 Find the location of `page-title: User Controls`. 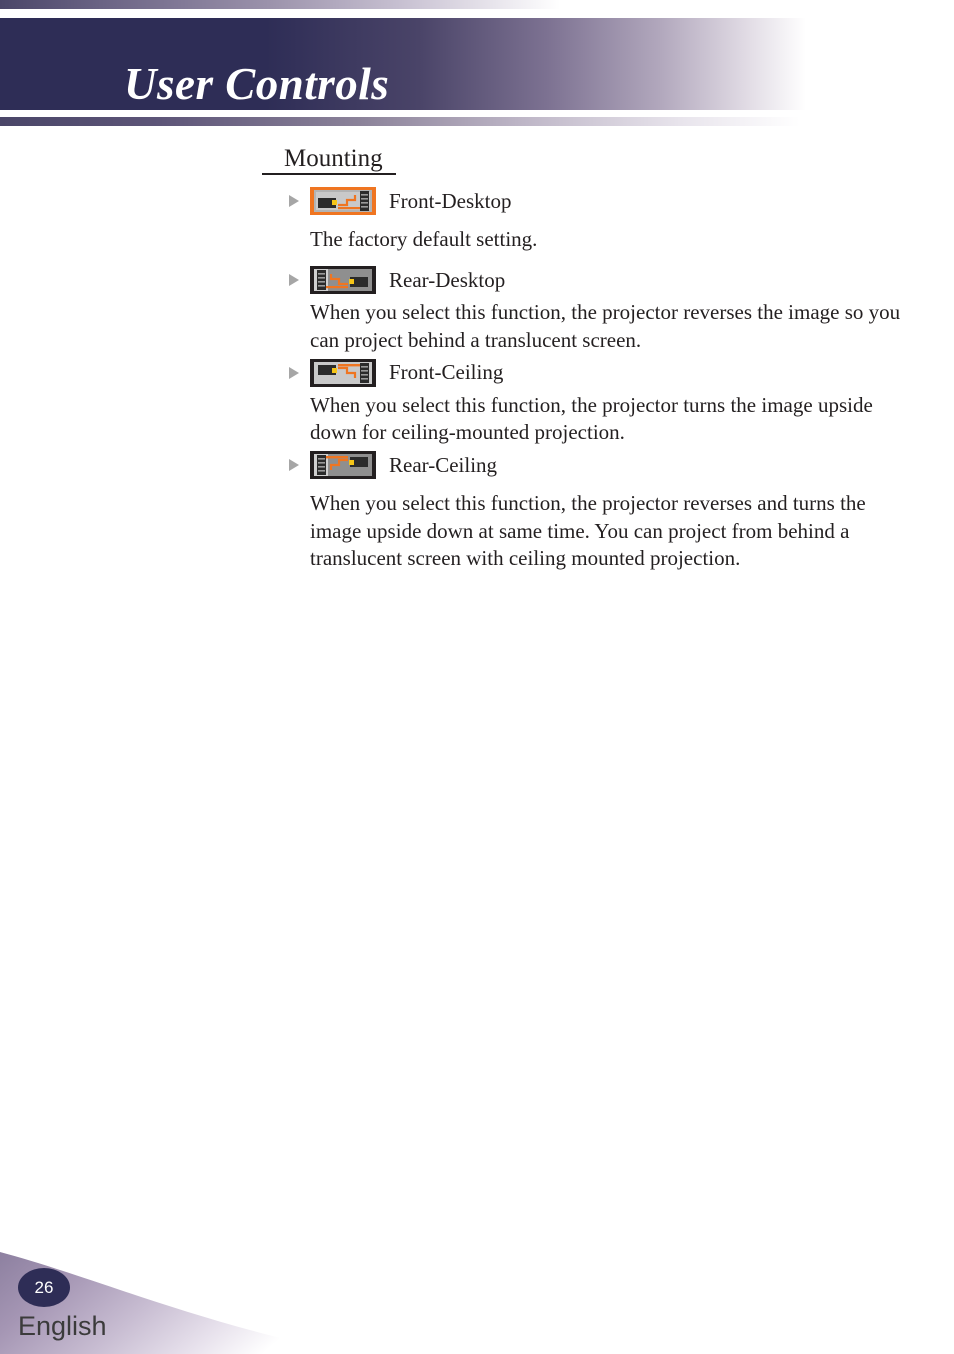

page-title: User Controls is located at coordinates (257, 84).